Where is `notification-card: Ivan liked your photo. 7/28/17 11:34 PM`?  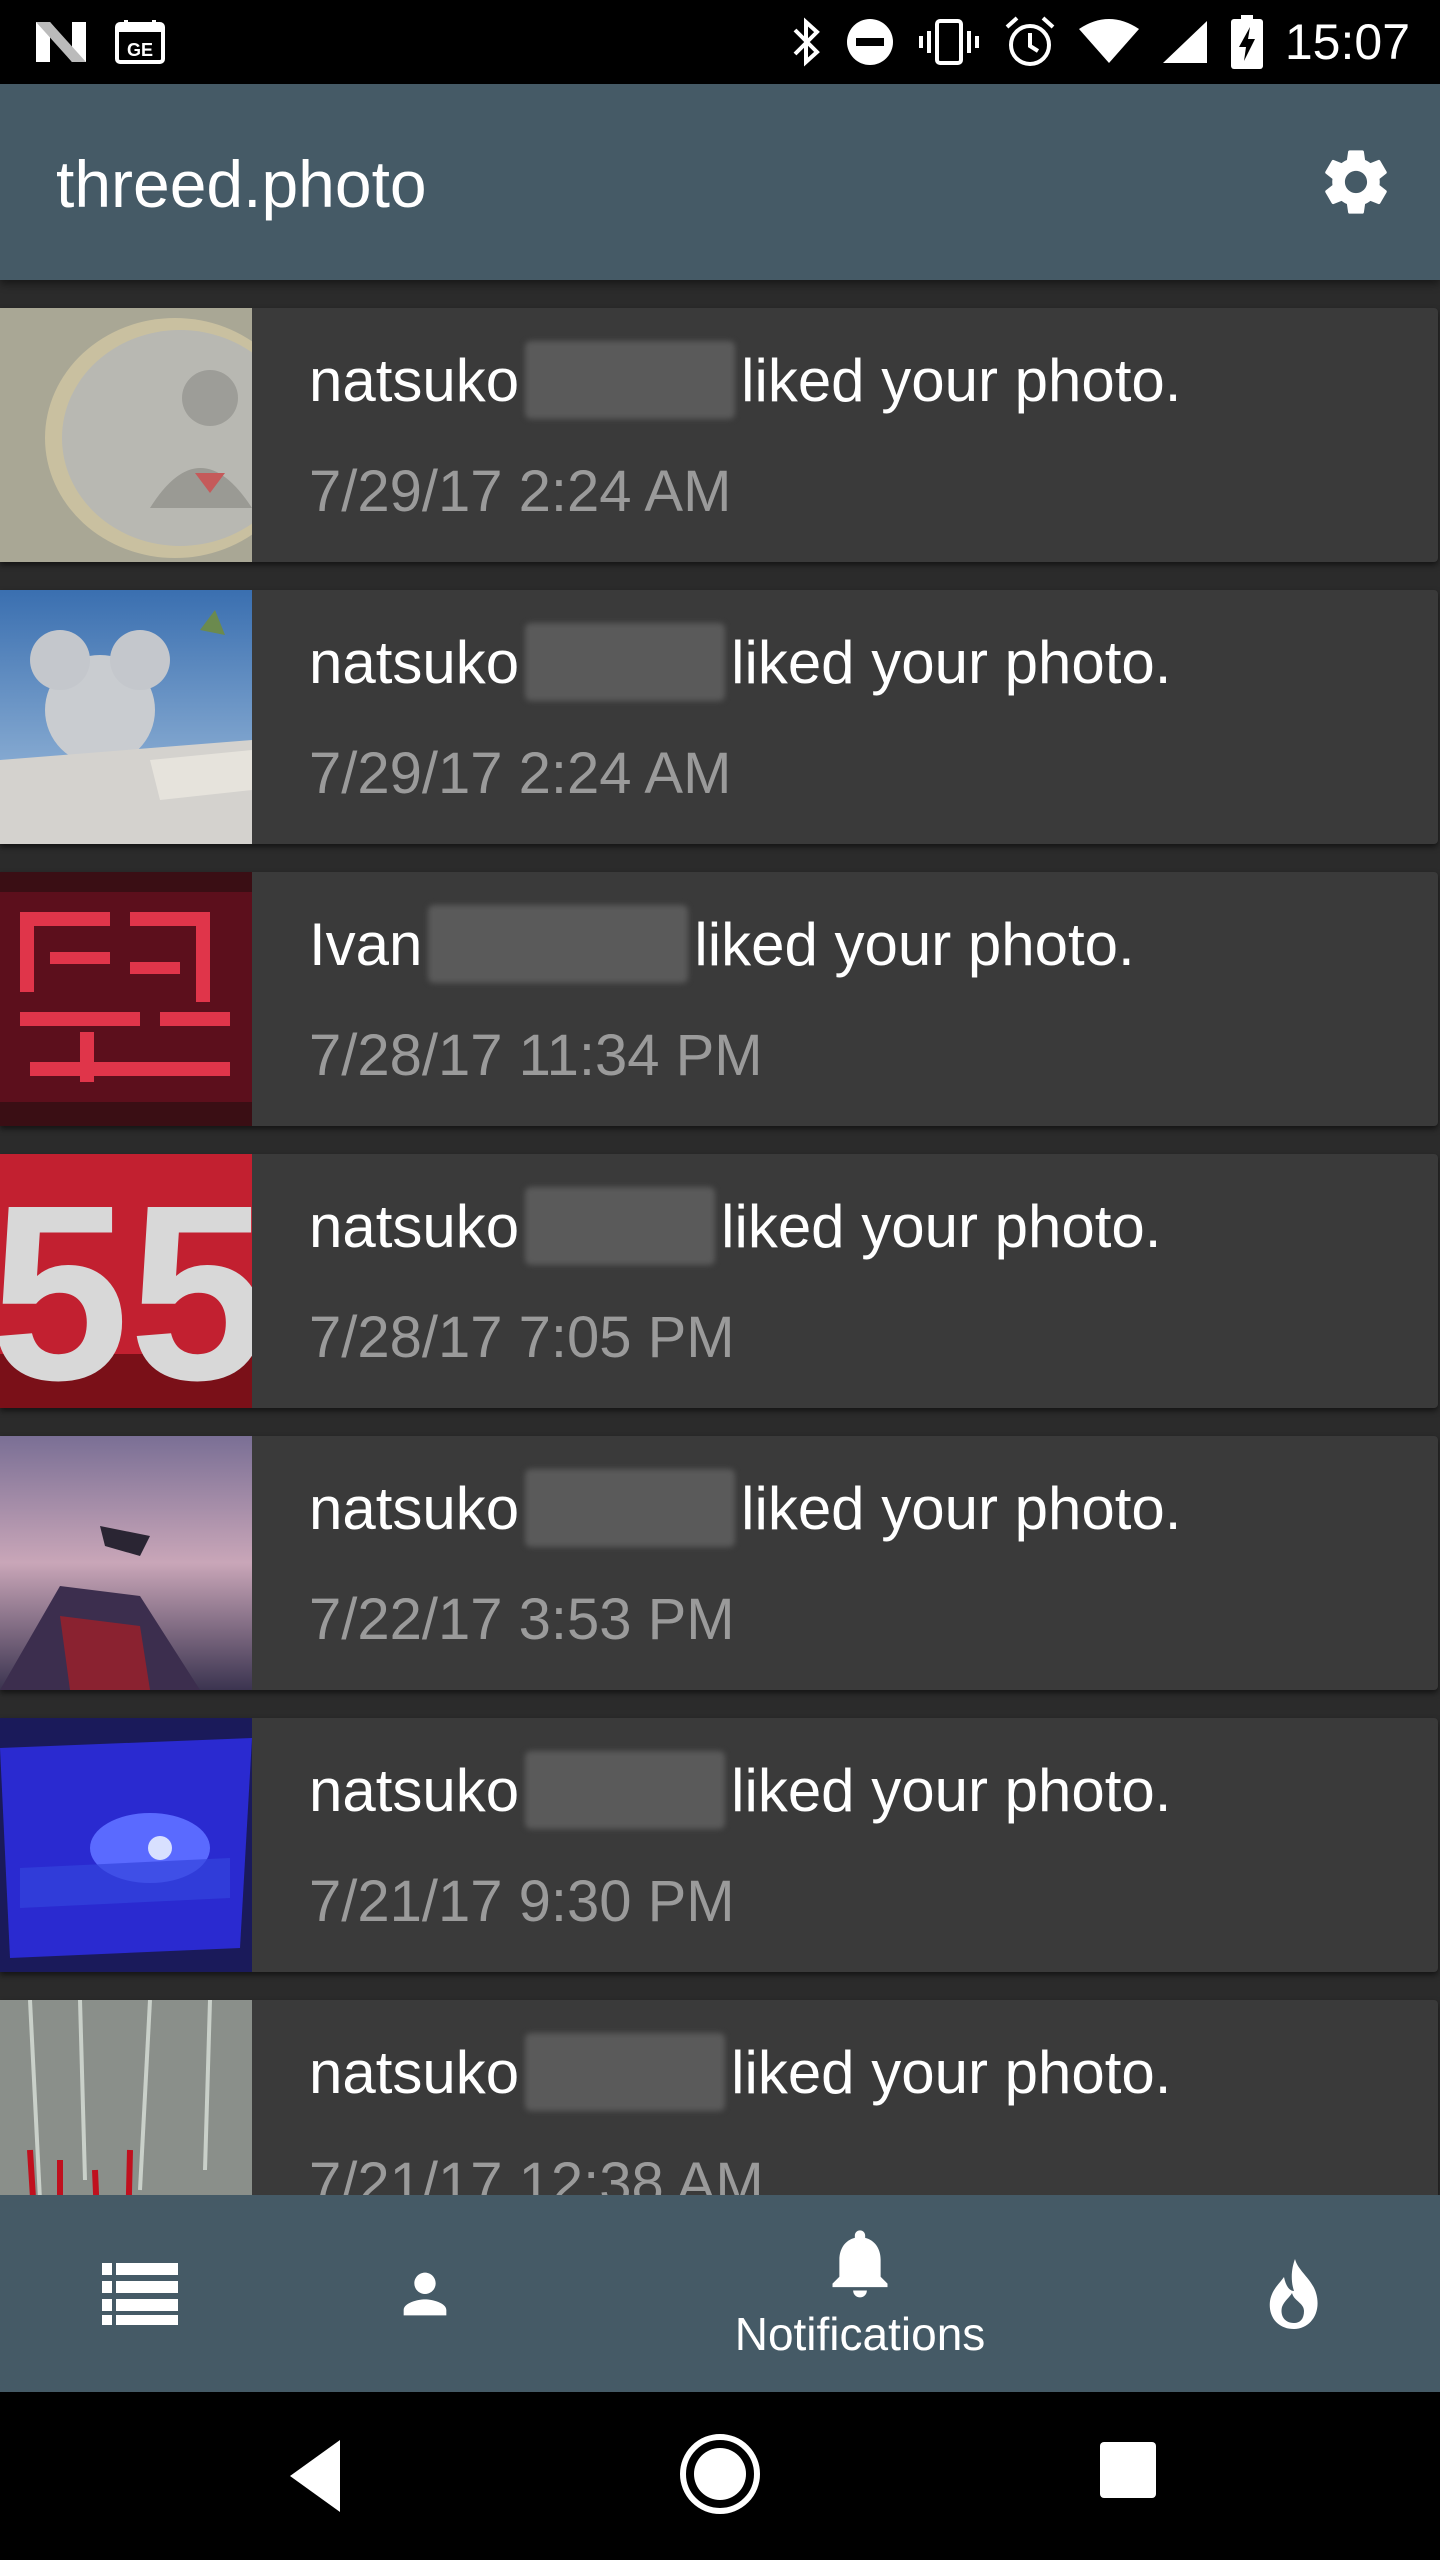 notification-card: Ivan liked your photo. 7/28/17 11:34 PM is located at coordinates (719, 999).